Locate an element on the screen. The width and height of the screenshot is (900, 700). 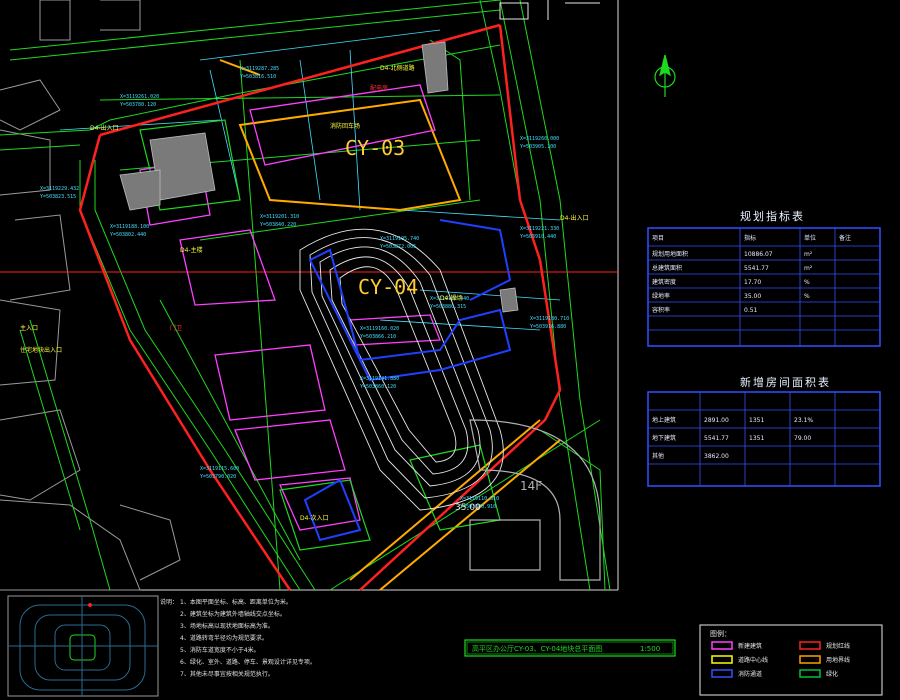
planning-row-0-col-3: 备注 is located at coordinates (845, 238).